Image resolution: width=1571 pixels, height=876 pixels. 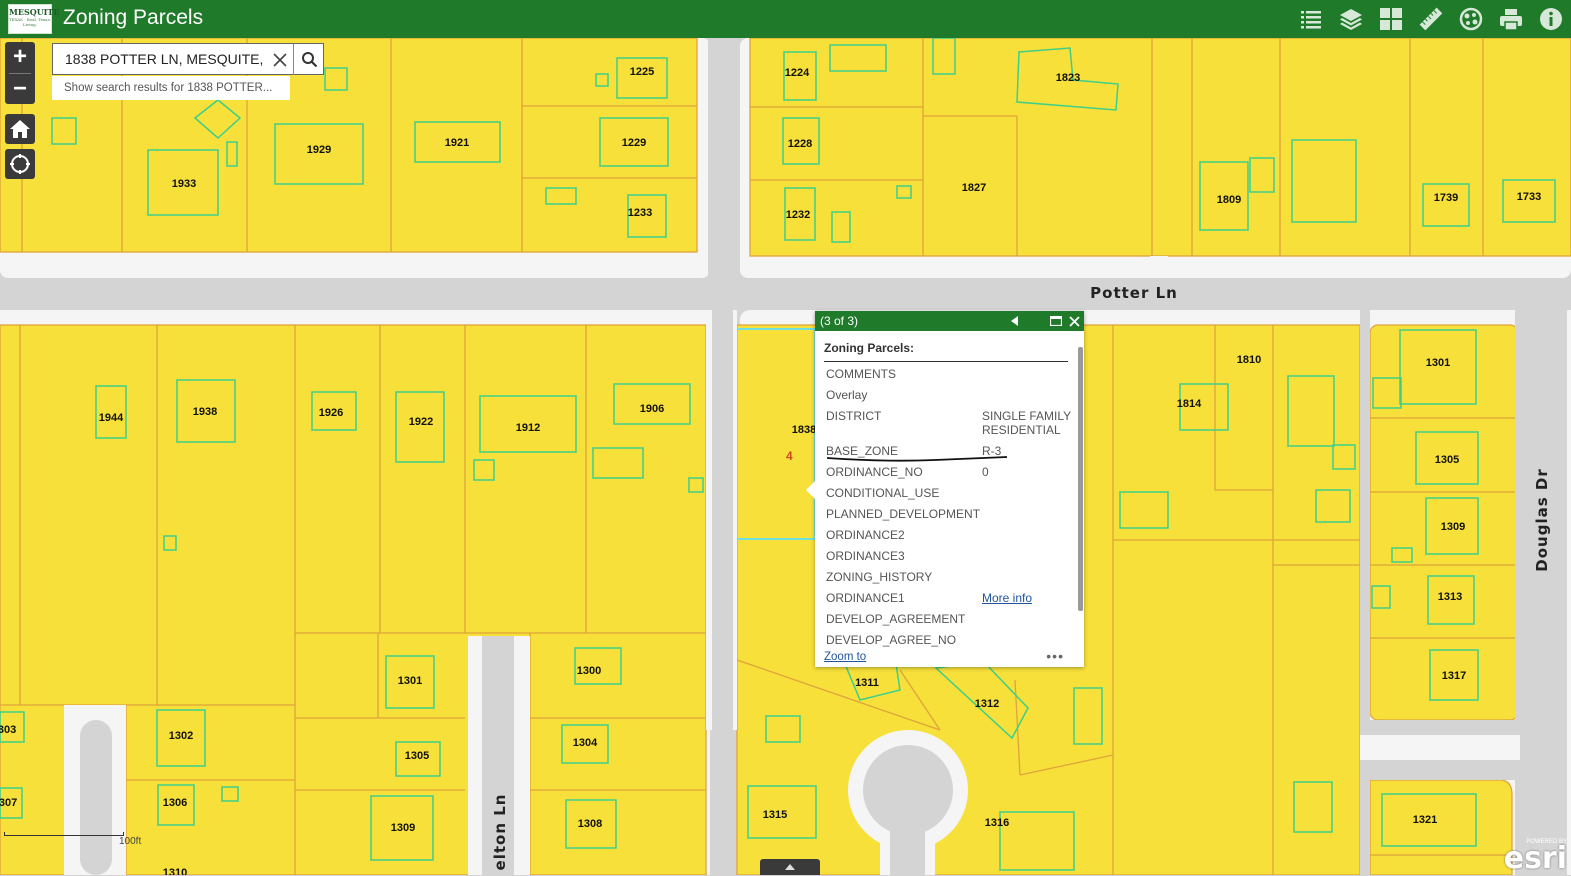 I want to click on parcel-label: 1224, so click(x=797, y=73).